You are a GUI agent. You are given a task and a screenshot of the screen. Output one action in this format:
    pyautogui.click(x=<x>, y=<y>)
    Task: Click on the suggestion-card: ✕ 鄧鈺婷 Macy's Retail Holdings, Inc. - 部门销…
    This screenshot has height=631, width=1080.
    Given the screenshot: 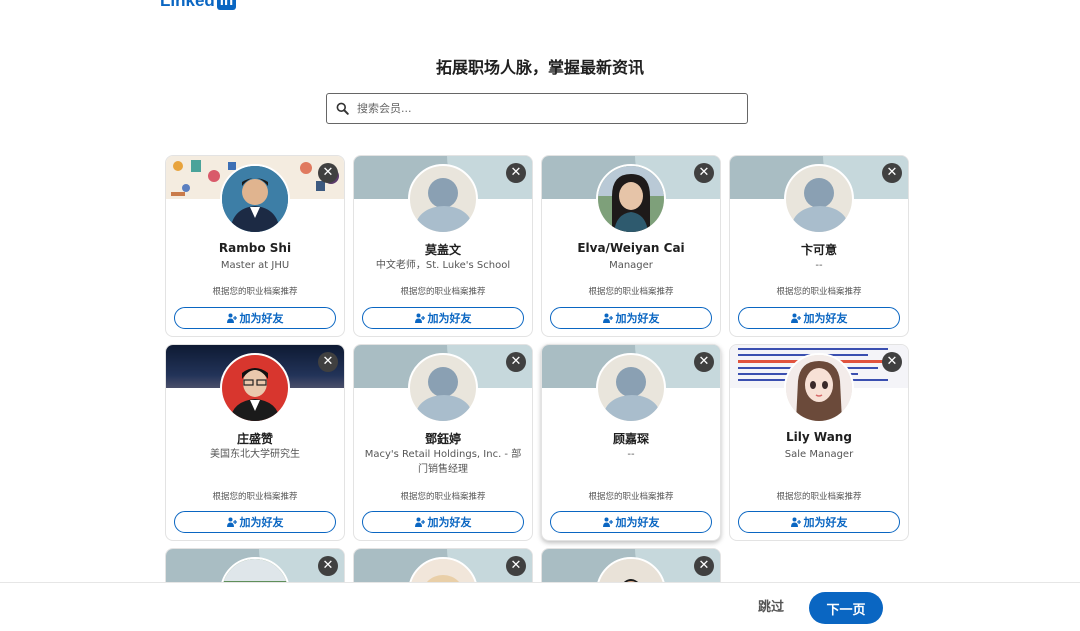 What is the action you would take?
    pyautogui.click(x=443, y=442)
    